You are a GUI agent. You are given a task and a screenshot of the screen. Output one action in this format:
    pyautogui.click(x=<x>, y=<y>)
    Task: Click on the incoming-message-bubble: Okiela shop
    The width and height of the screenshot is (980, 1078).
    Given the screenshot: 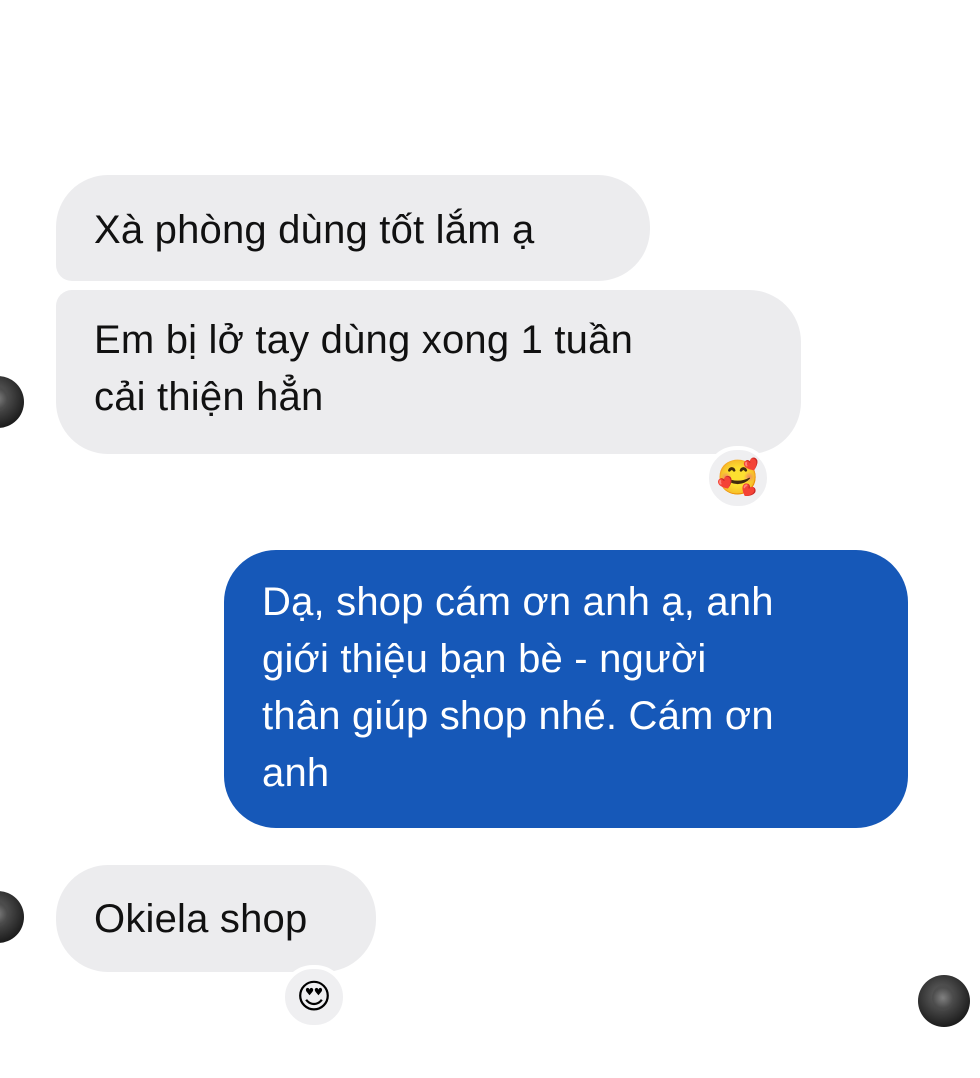 What is the action you would take?
    pyautogui.click(x=216, y=918)
    